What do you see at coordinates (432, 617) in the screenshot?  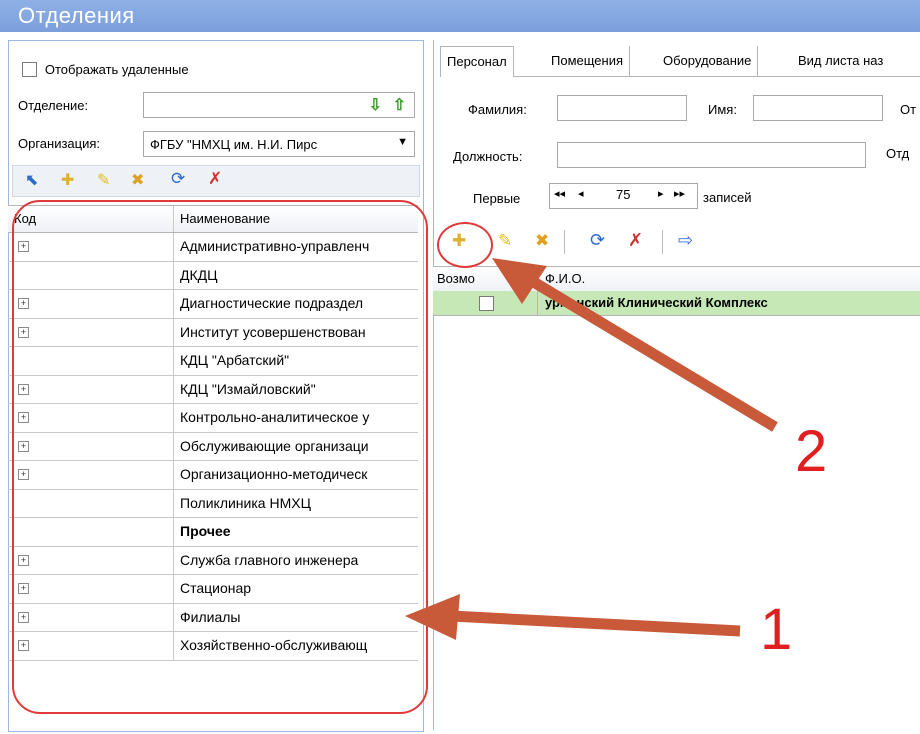 I see `arrow-1-head` at bounding box center [432, 617].